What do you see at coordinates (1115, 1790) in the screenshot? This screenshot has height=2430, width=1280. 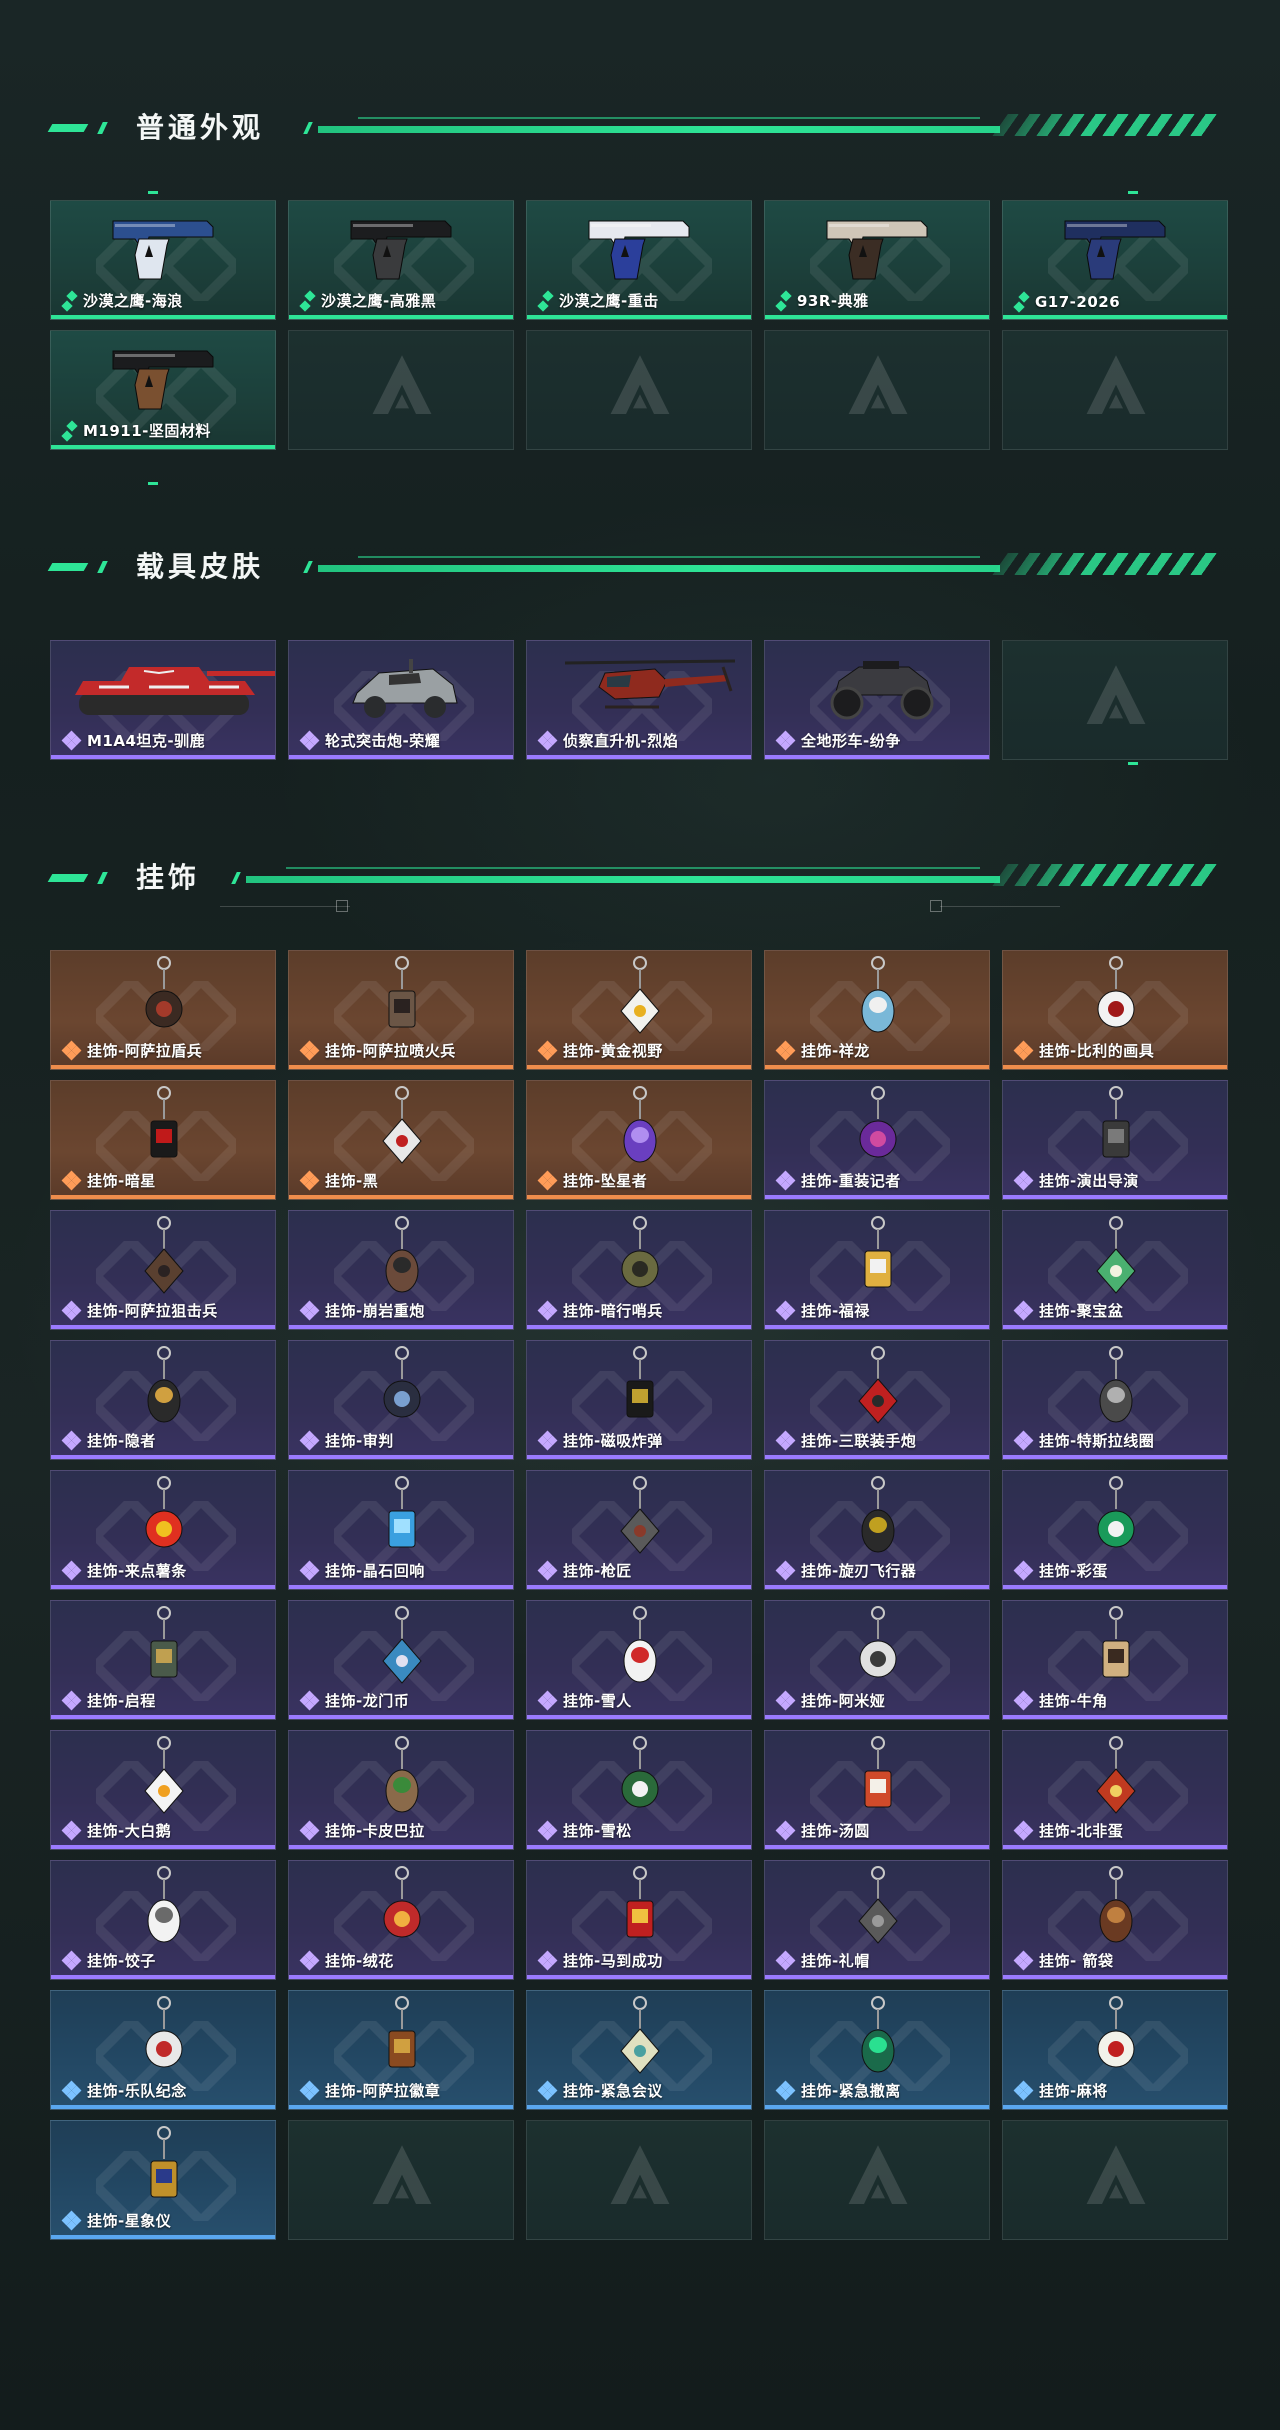 I see `item-card: 挂饰-北非蛋` at bounding box center [1115, 1790].